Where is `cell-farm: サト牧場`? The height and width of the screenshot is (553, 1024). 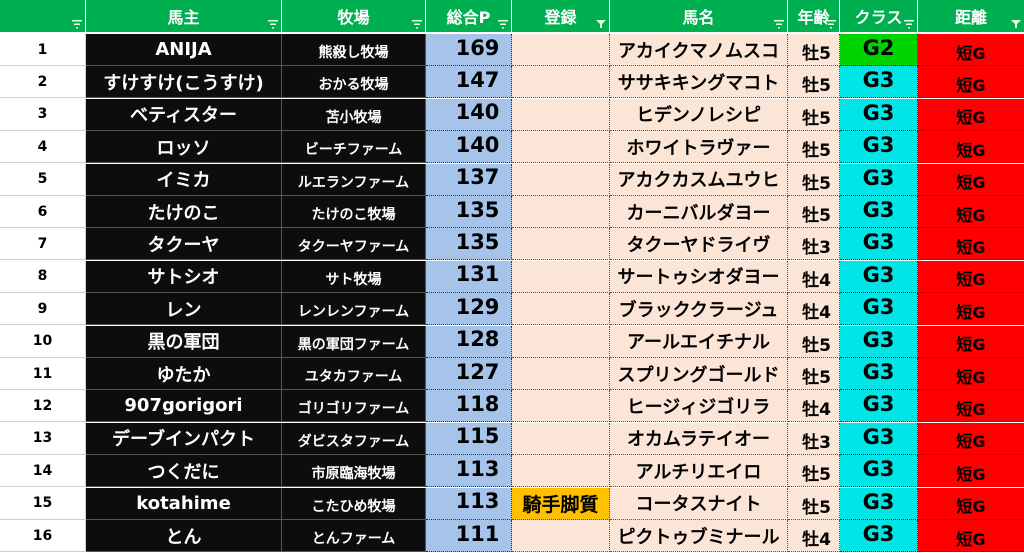 cell-farm: サト牧場 is located at coordinates (354, 276).